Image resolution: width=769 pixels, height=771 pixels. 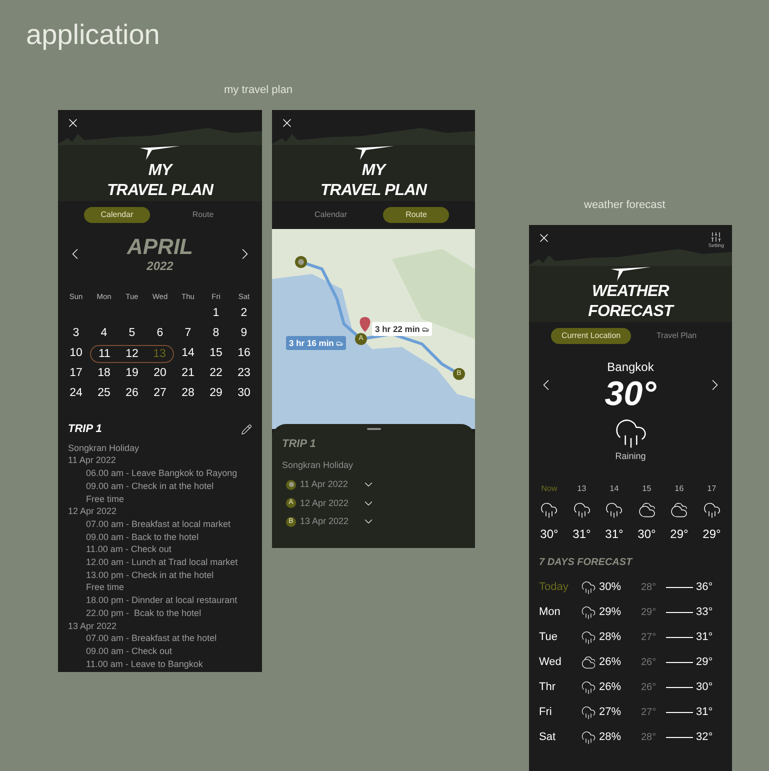 I want to click on high-temperature: 29°, so click(x=704, y=662).